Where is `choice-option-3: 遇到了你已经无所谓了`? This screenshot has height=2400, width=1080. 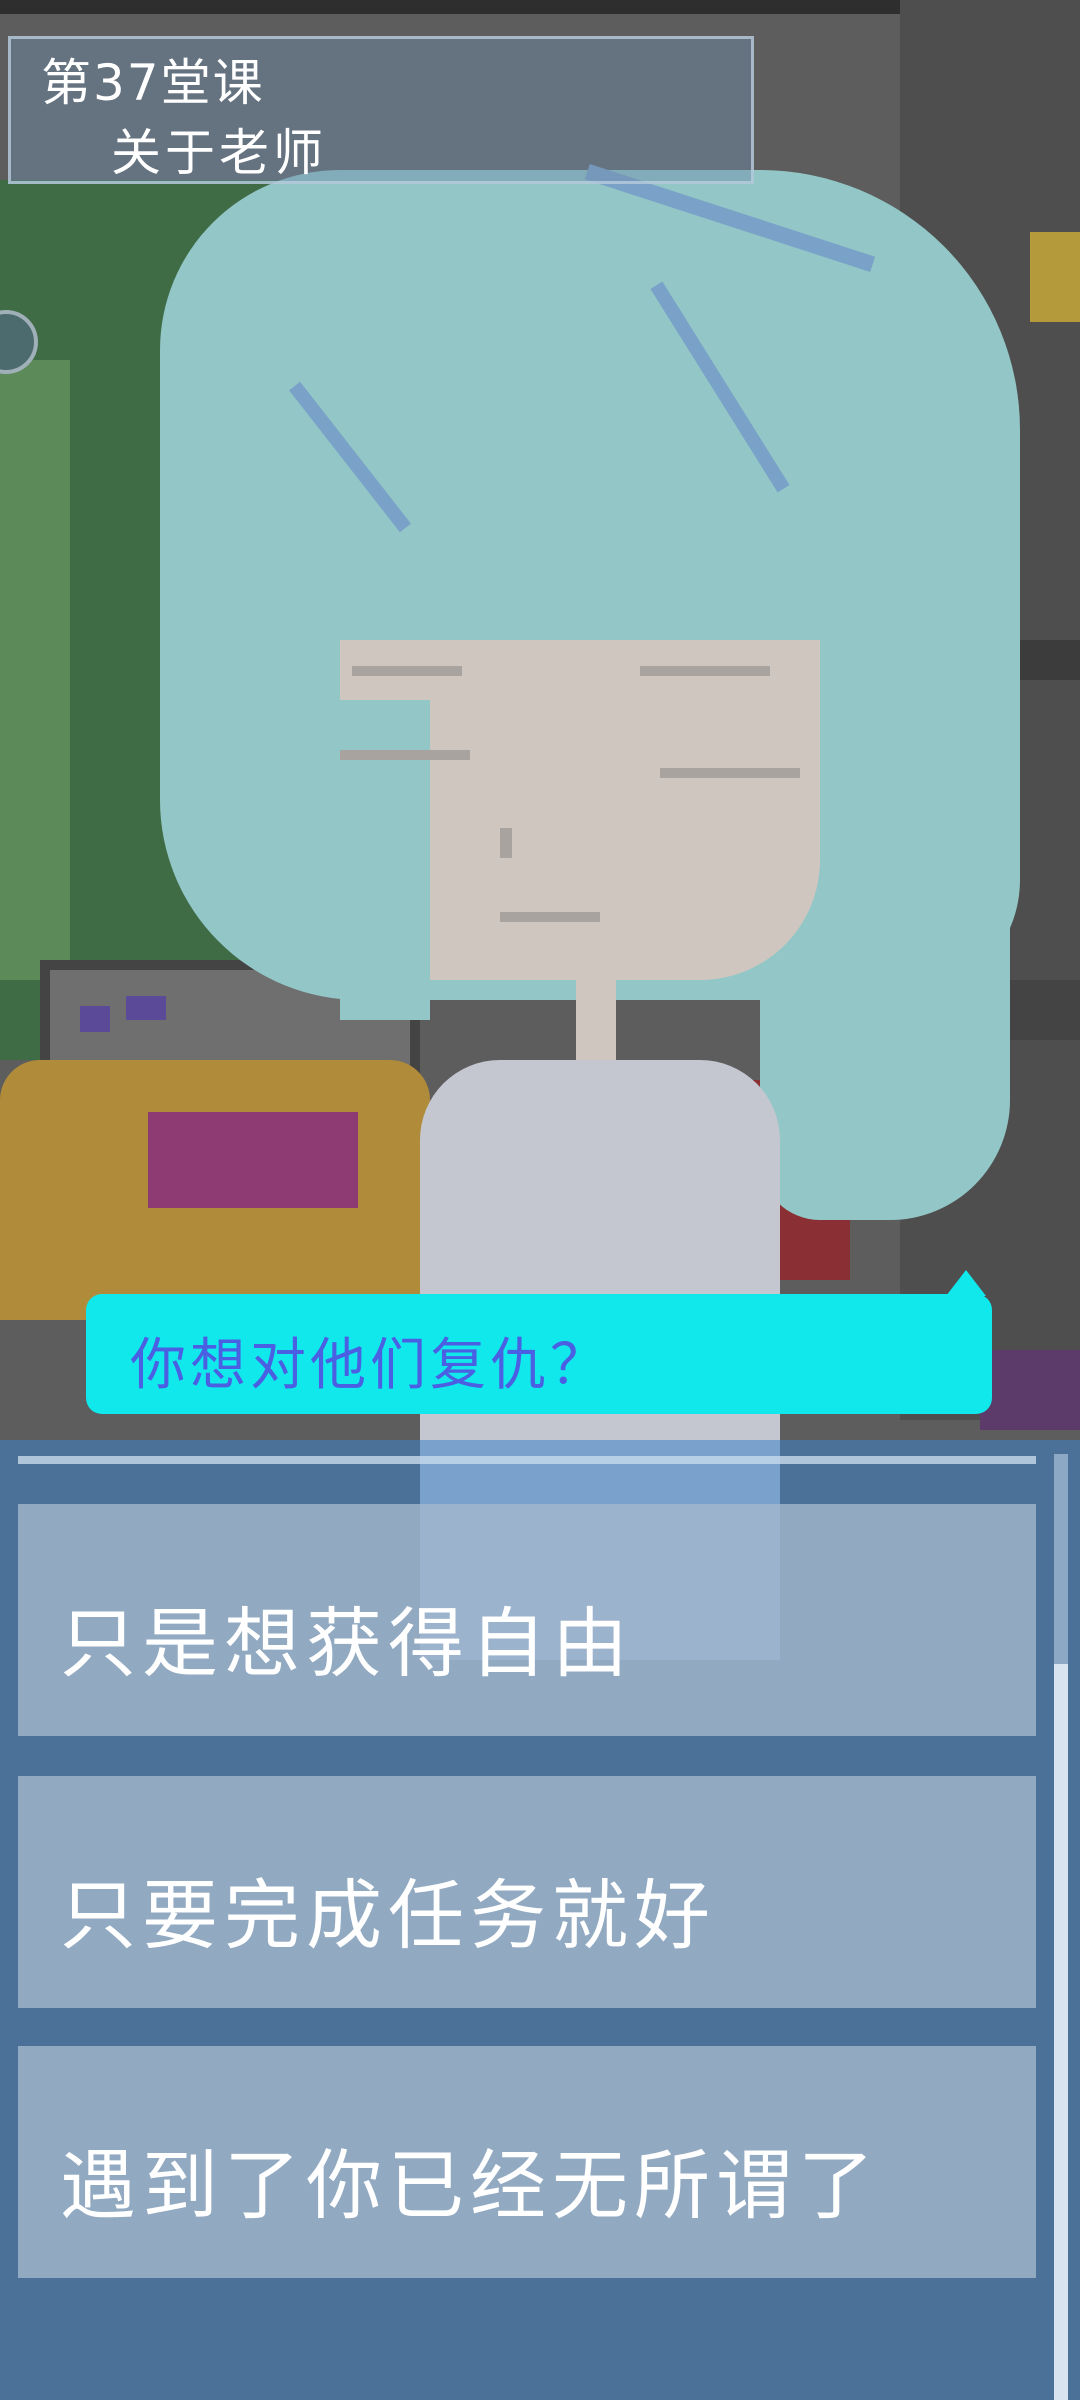 choice-option-3: 遇到了你已经无所谓了 is located at coordinates (527, 2162).